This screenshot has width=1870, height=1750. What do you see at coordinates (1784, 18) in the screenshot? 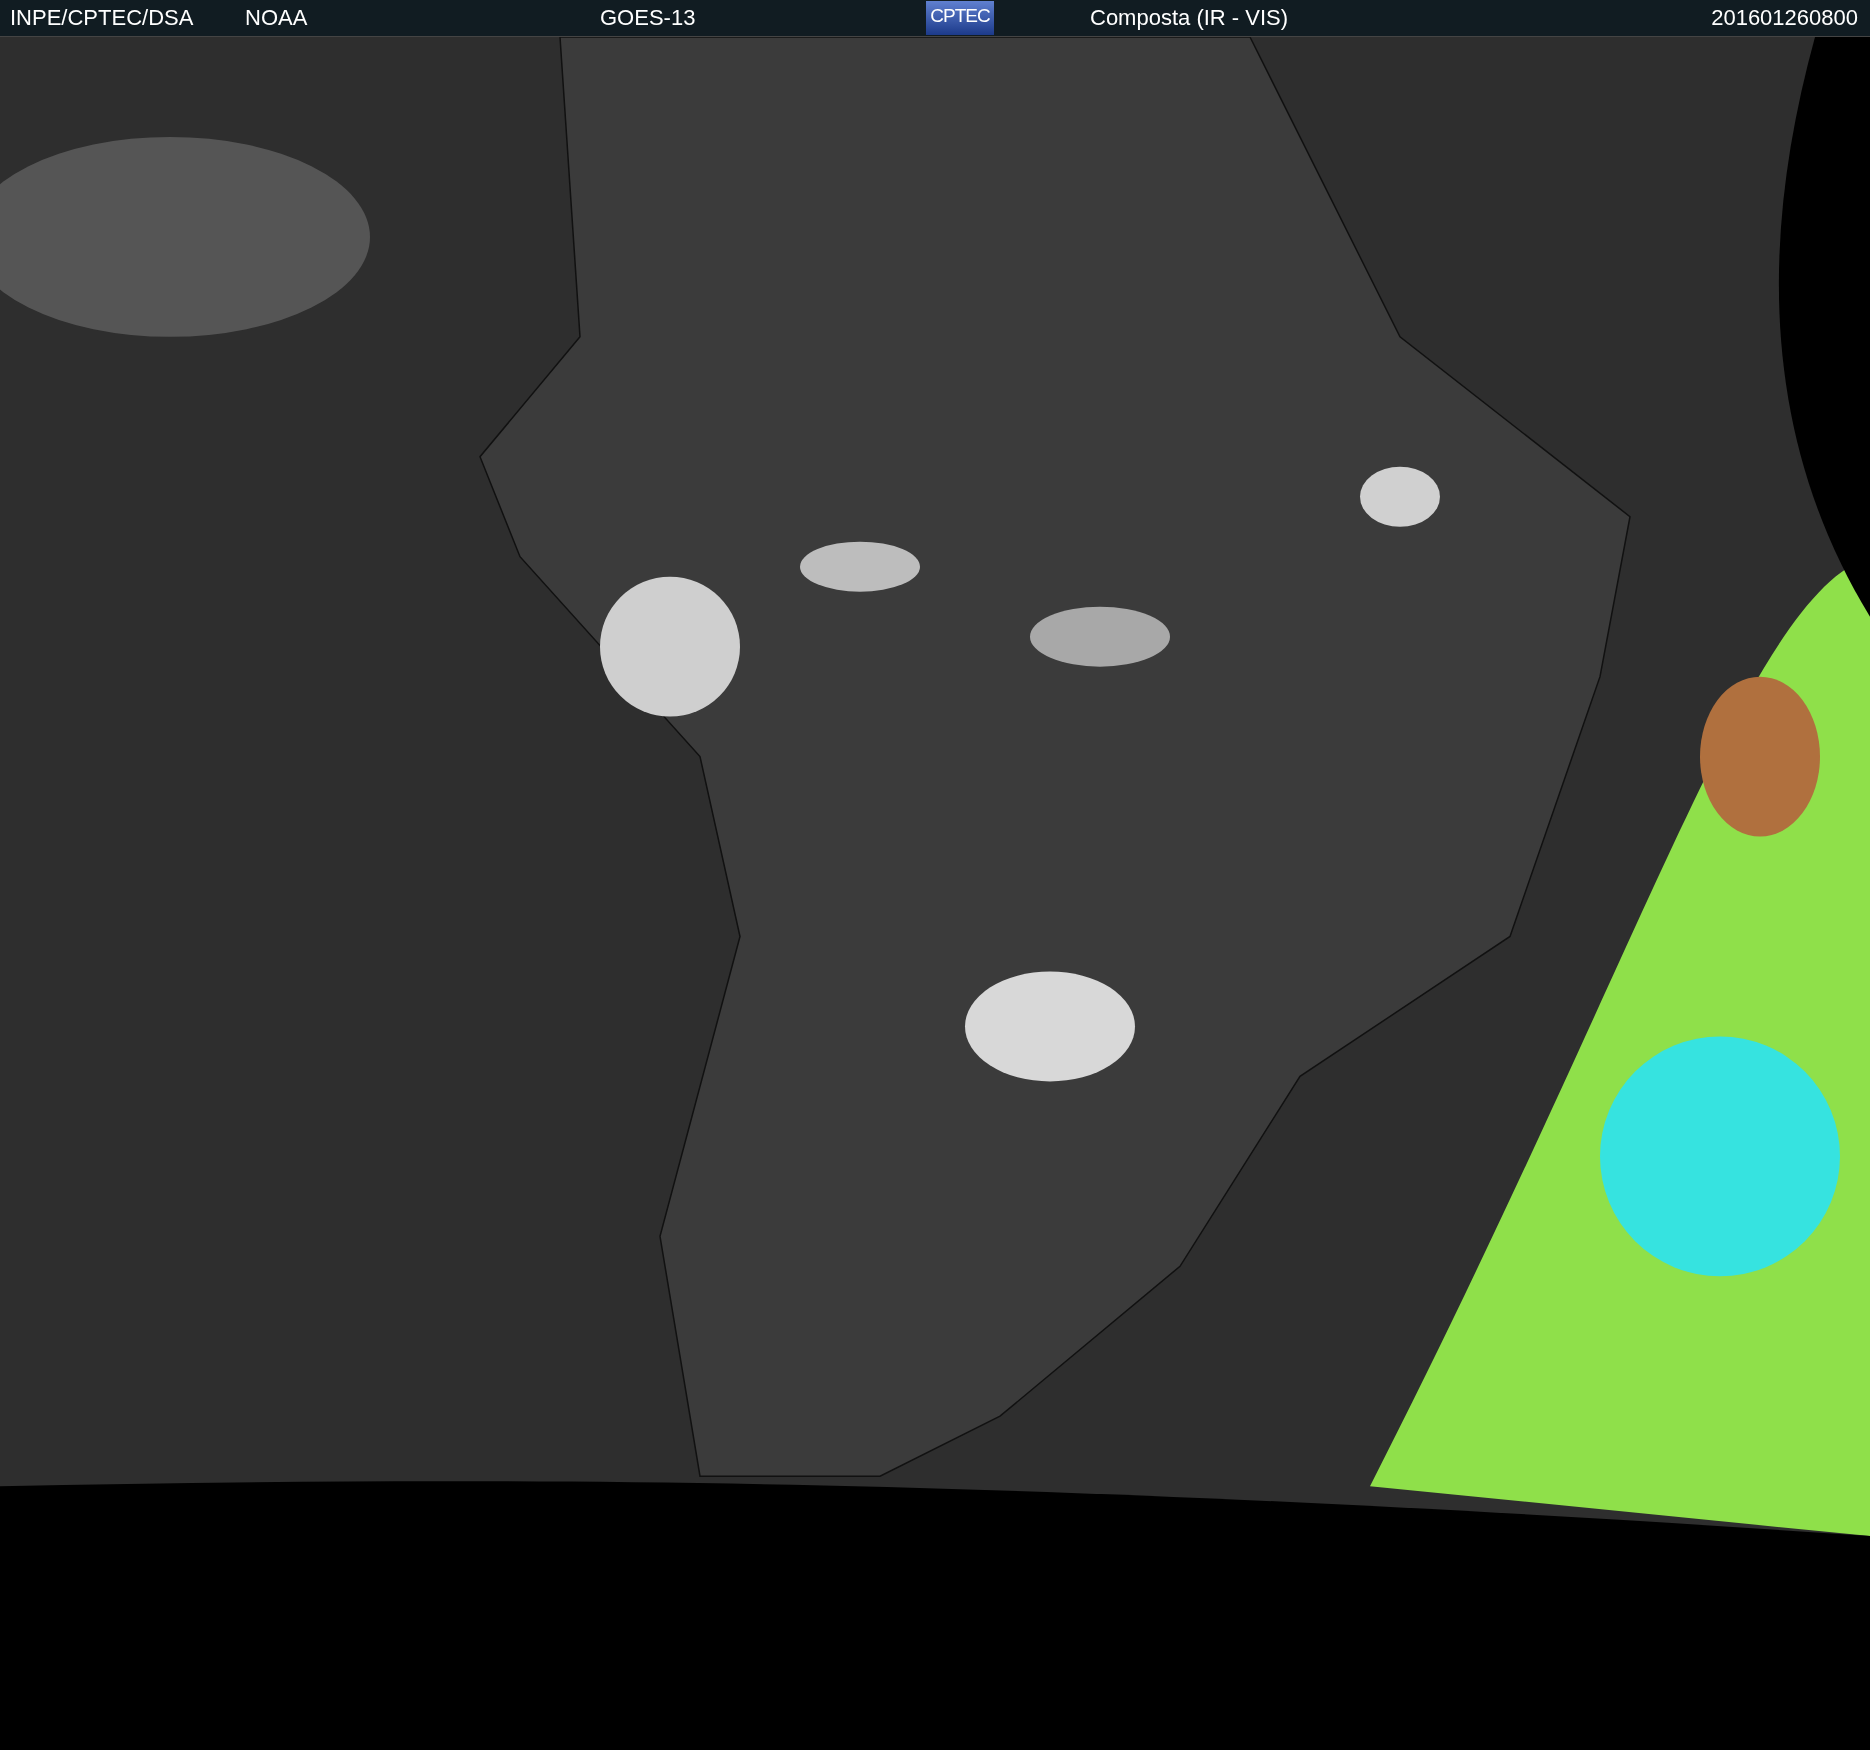
I see `timestamp-label: 201601260800` at bounding box center [1784, 18].